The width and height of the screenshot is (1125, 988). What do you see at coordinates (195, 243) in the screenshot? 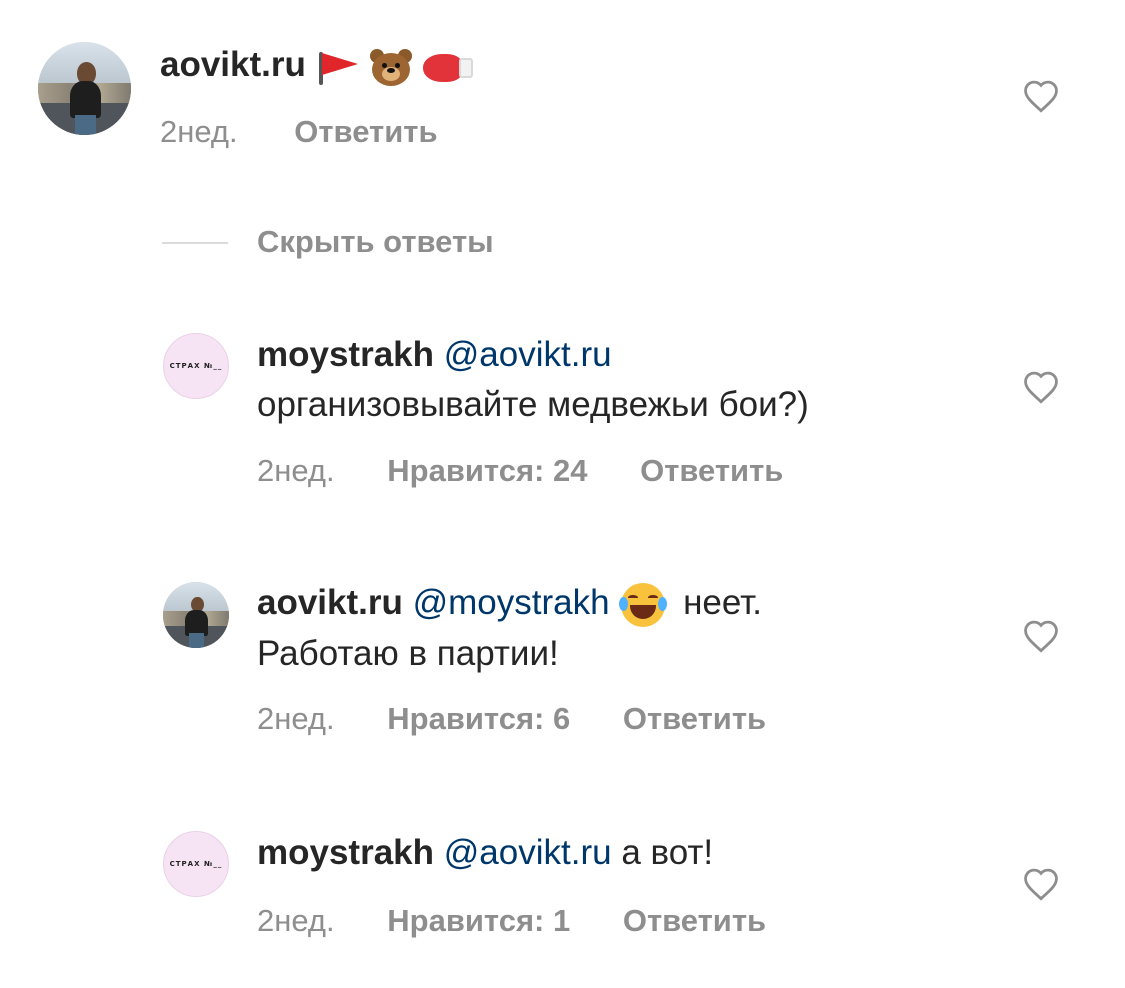
I see `replies-divider` at bounding box center [195, 243].